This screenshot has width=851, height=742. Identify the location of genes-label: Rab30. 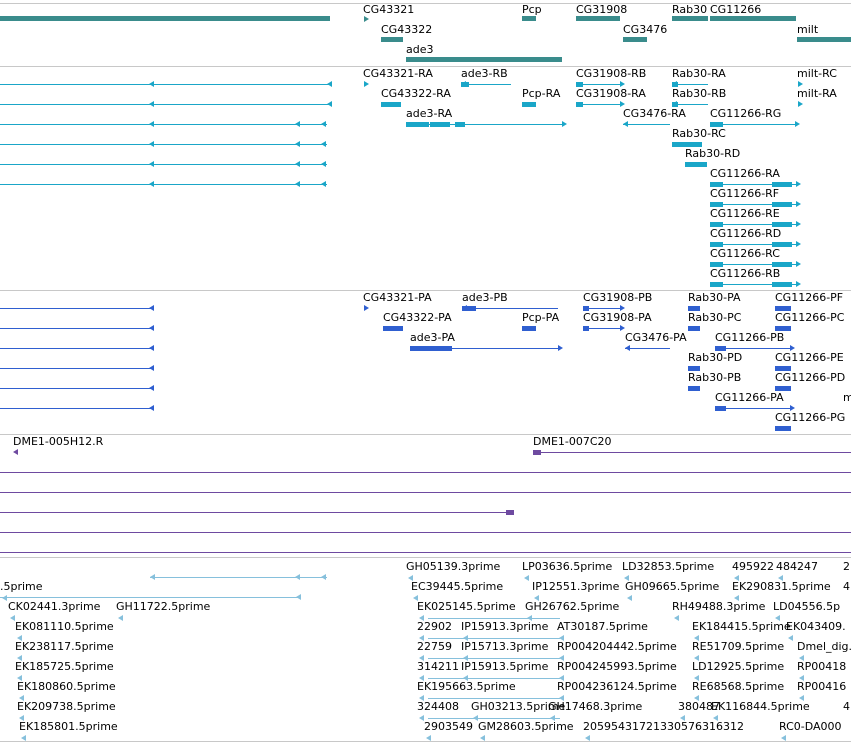
(689, 9).